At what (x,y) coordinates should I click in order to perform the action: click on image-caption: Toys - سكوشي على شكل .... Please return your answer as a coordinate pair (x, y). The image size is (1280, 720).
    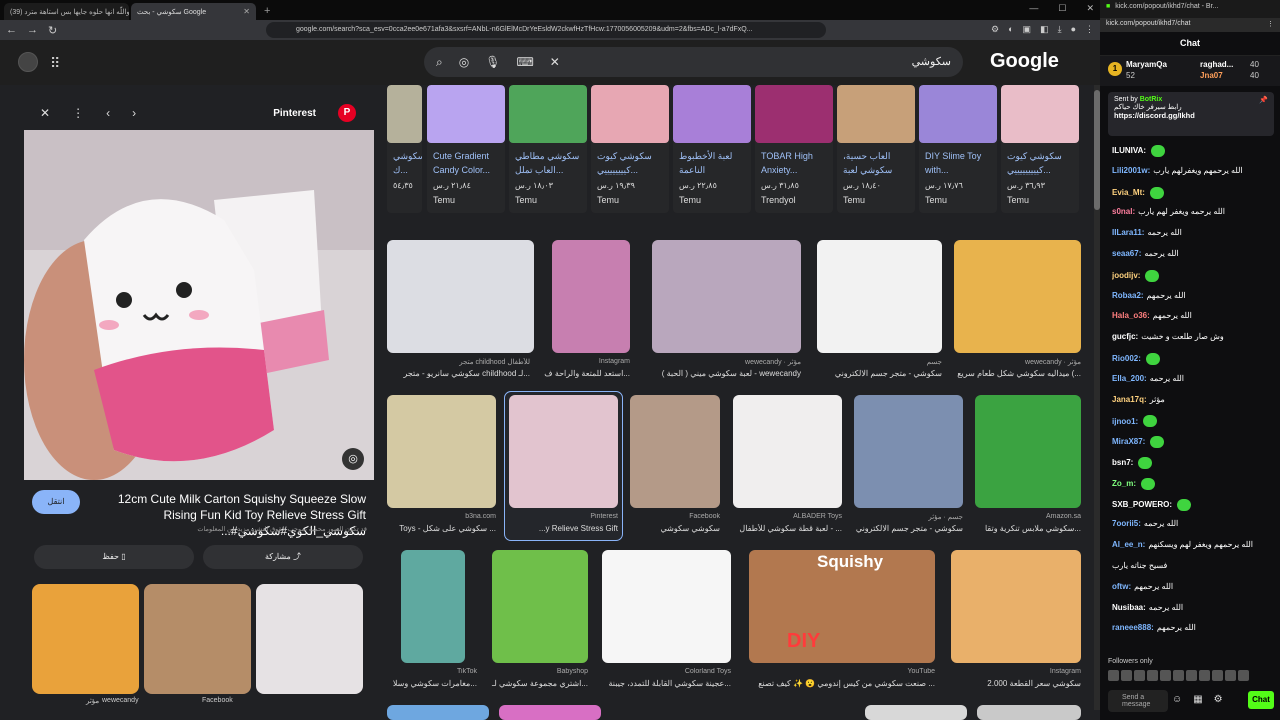
    Looking at the image, I should click on (441, 528).